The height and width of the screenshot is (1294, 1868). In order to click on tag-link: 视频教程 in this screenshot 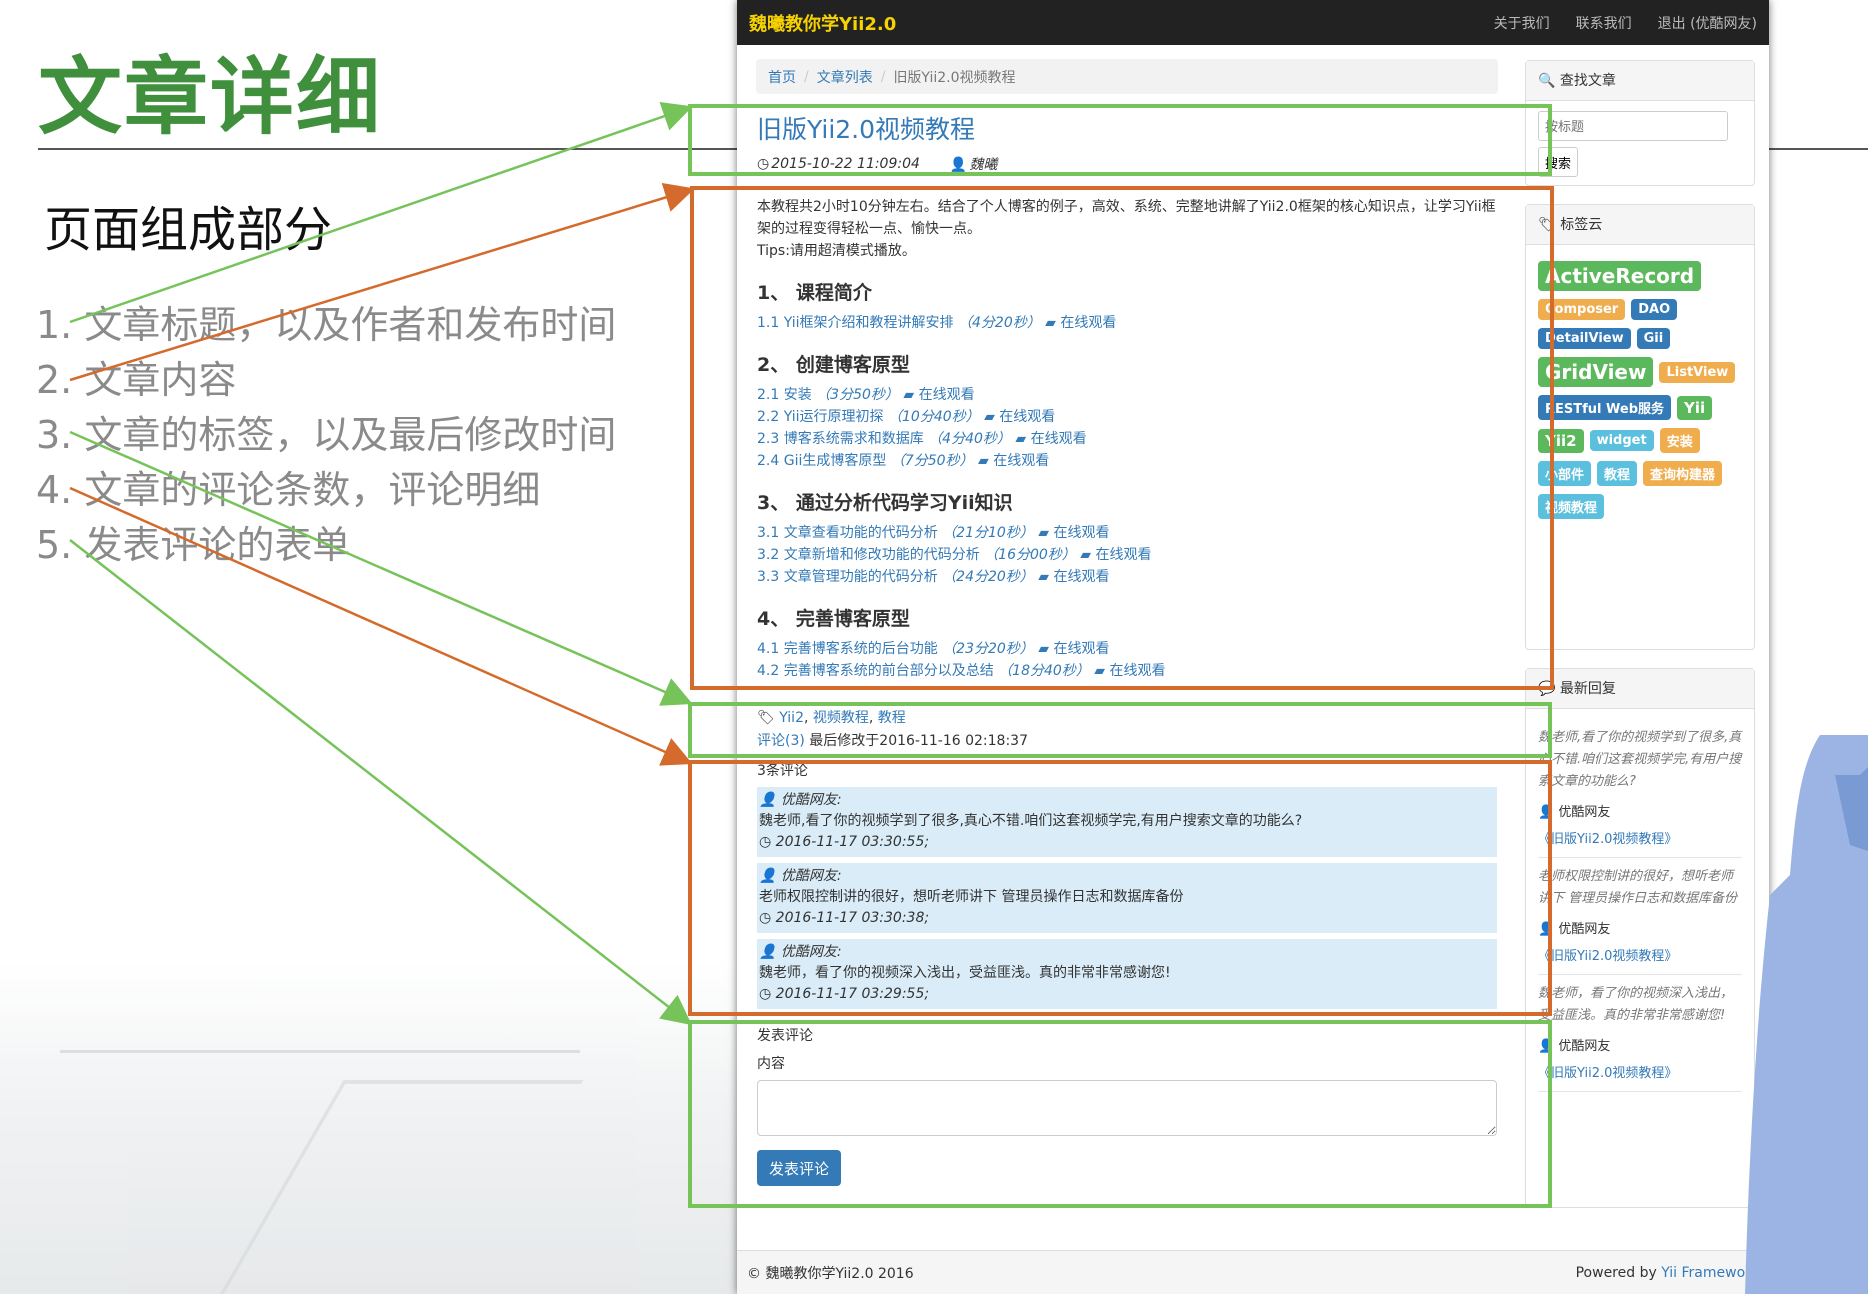, I will do `click(841, 718)`.